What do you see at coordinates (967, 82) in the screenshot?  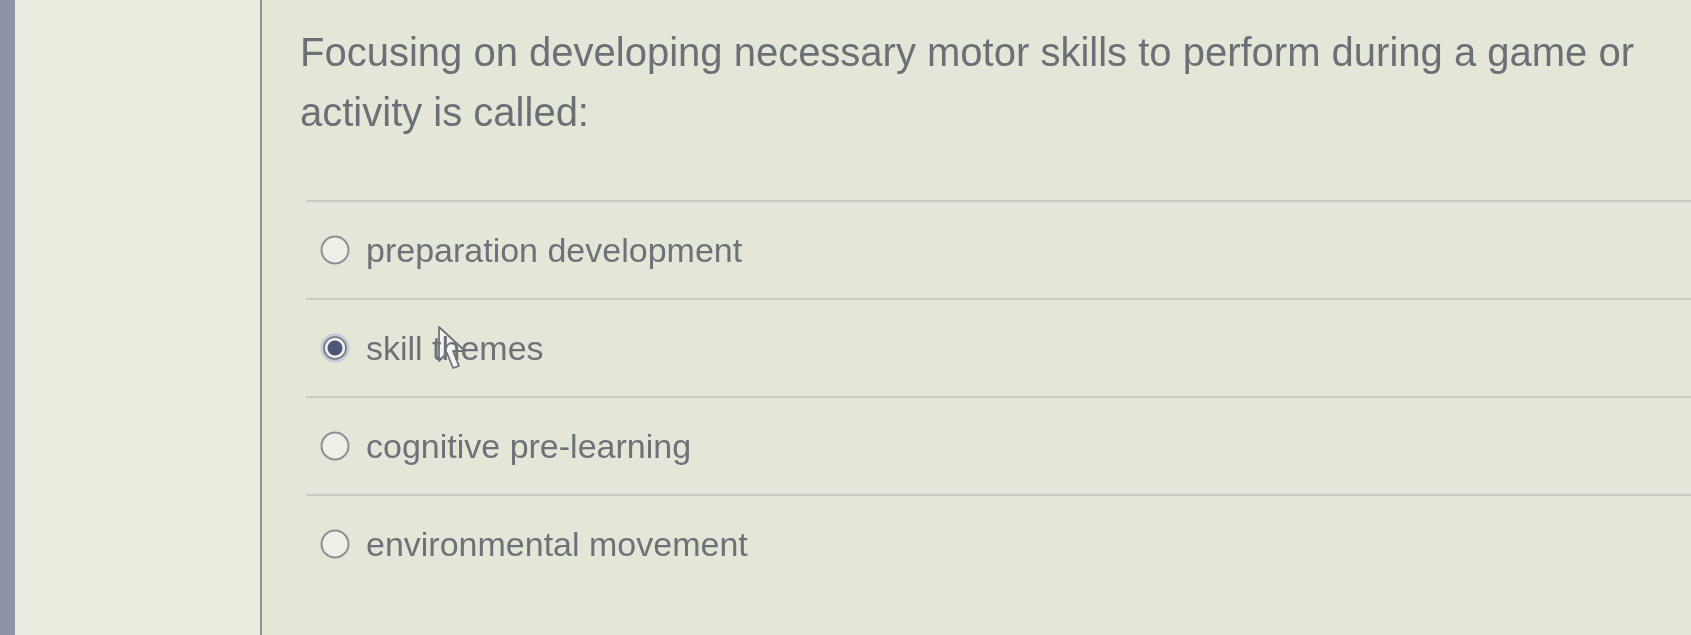 I see `question-text: Focusing on developing necessary motor skills to perform during a game or activity is called:` at bounding box center [967, 82].